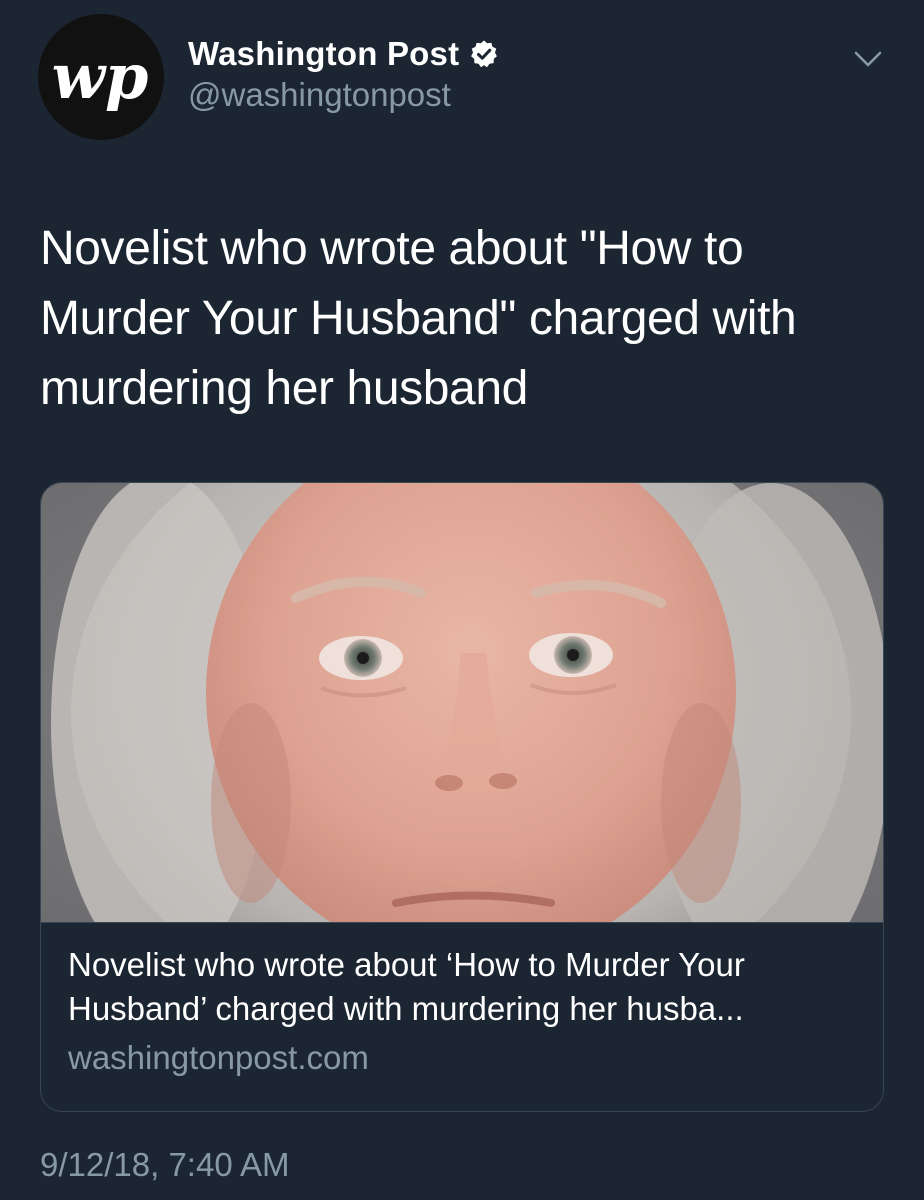 The image size is (924, 1200). What do you see at coordinates (484, 54) in the screenshot?
I see `verified-badge-icon` at bounding box center [484, 54].